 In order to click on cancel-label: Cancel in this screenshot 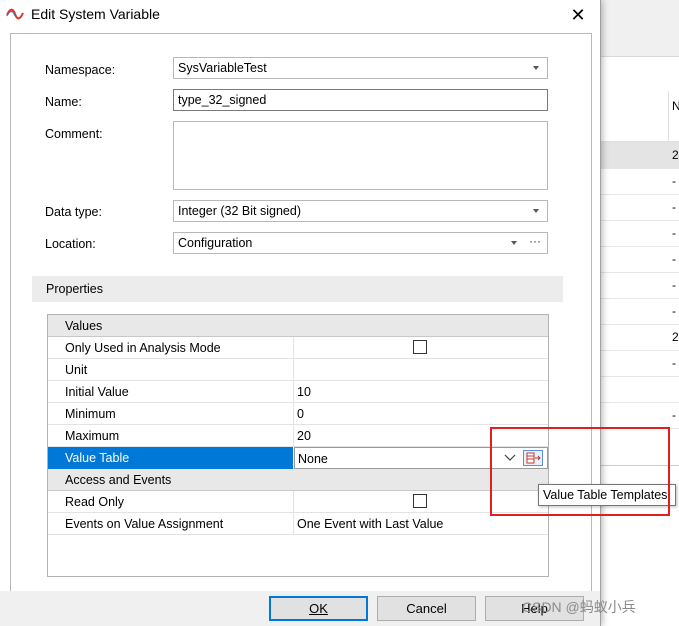, I will do `click(426, 608)`.